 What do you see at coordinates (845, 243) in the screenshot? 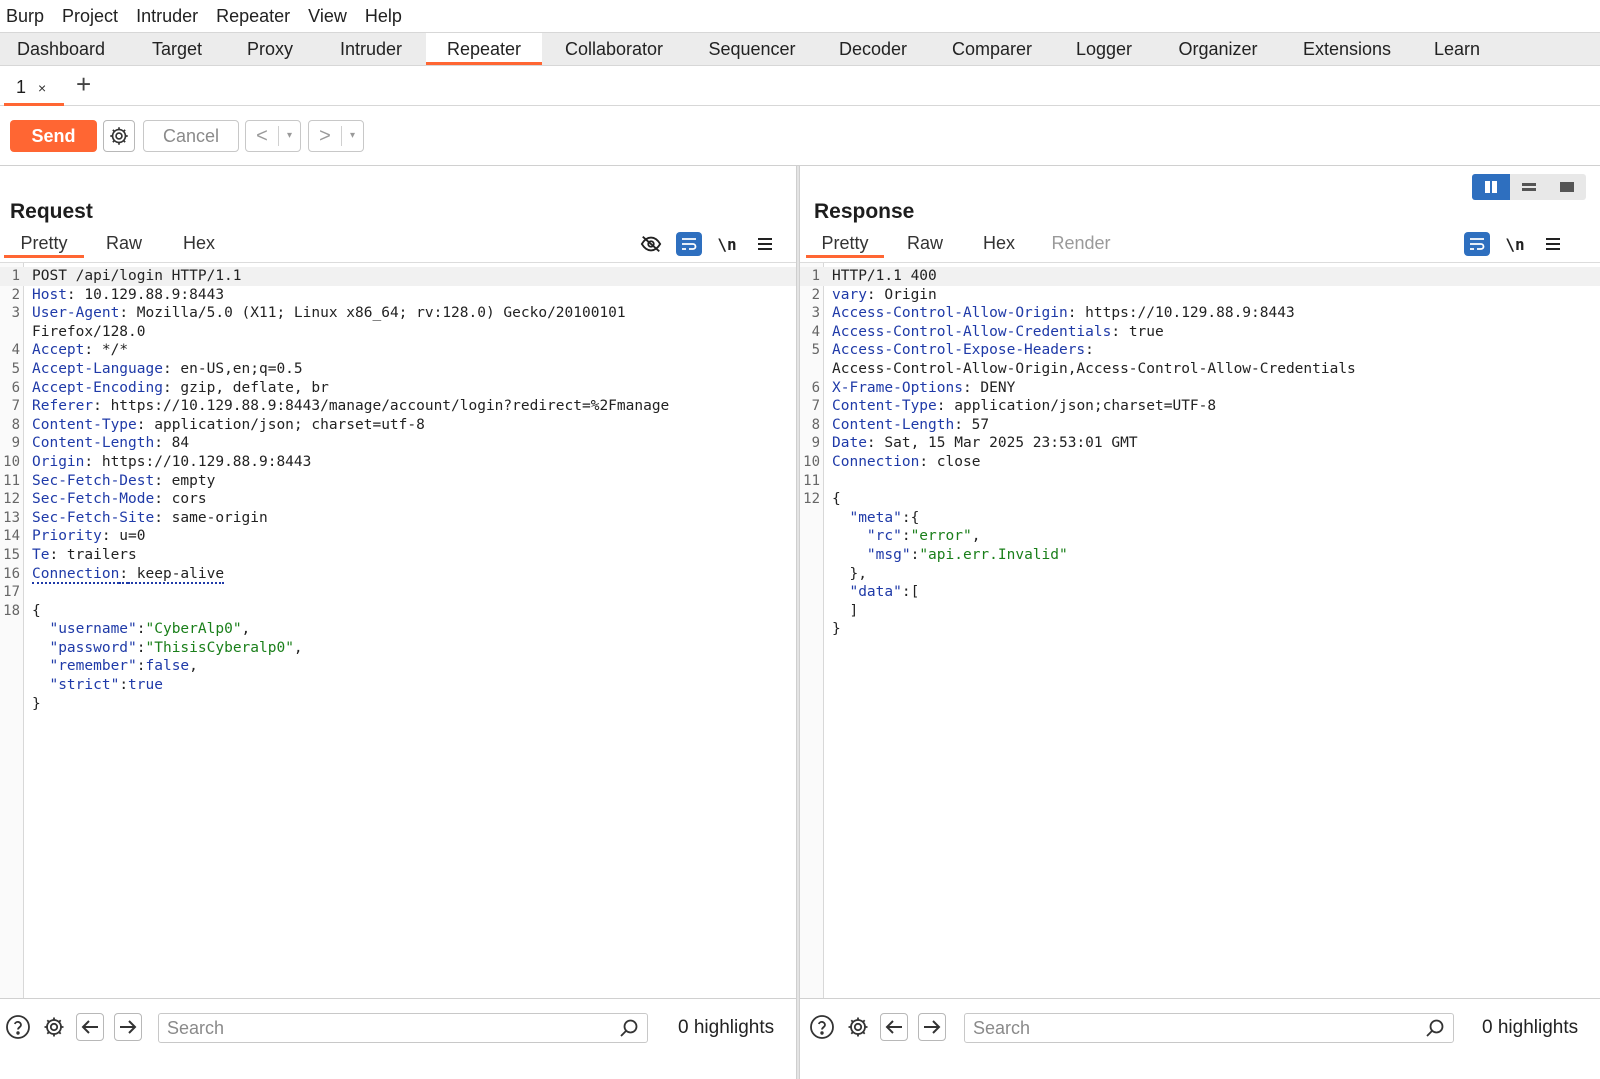
I see `response-tab-pretty: Pretty` at bounding box center [845, 243].